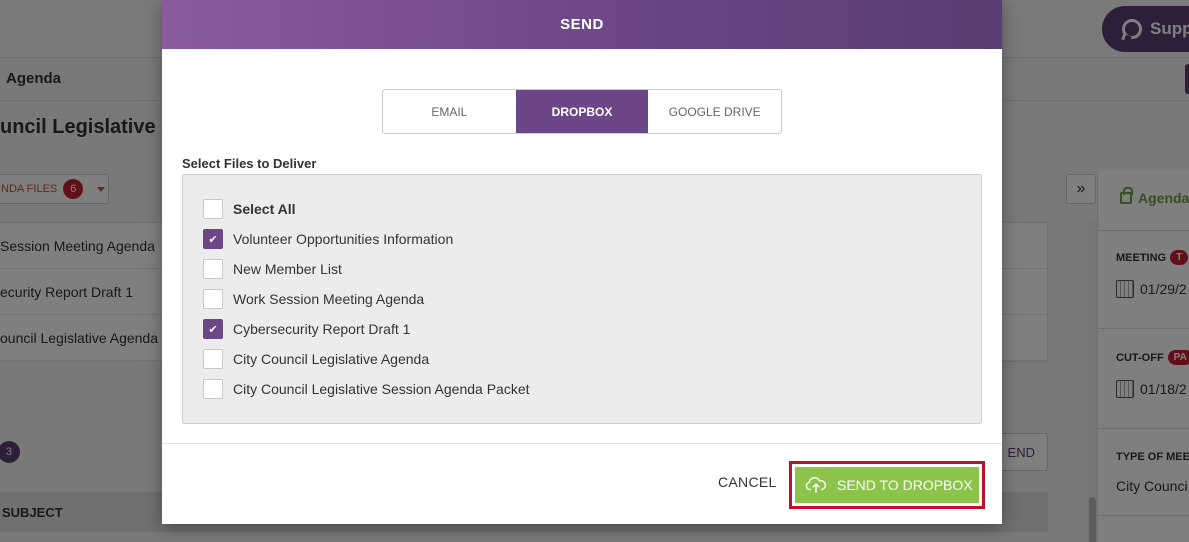 The image size is (1189, 542). I want to click on file-label: Work Session Meeting Agenda, so click(329, 299).